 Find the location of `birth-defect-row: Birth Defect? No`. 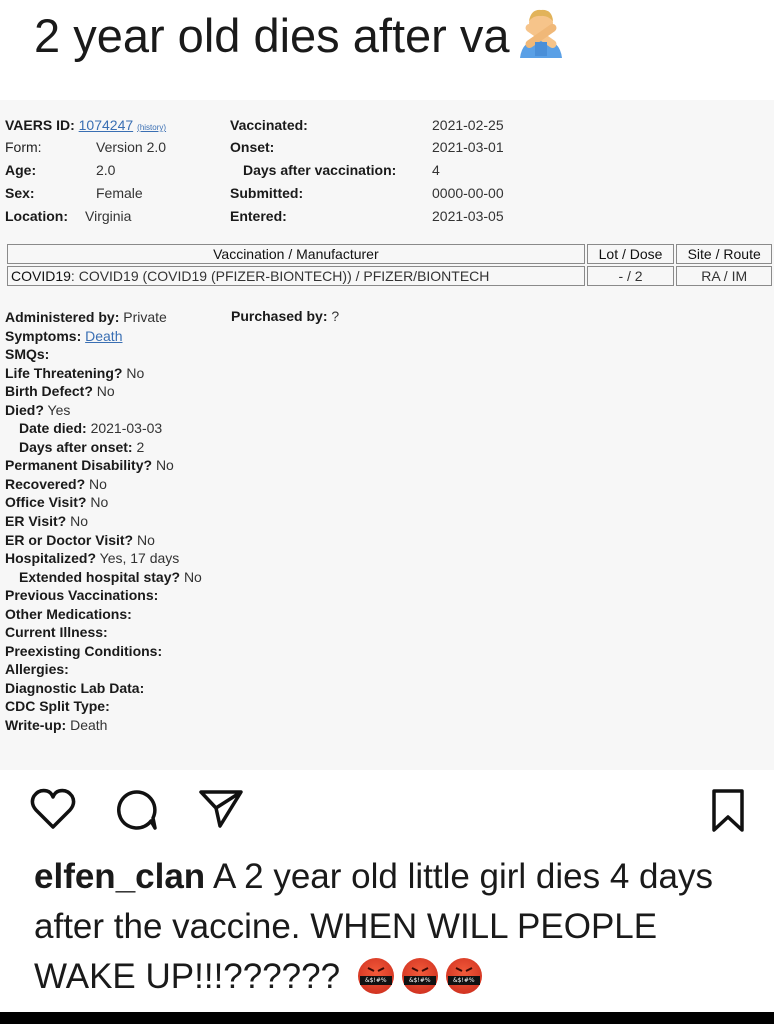

birth-defect-row: Birth Defect? No is located at coordinates (255, 391).